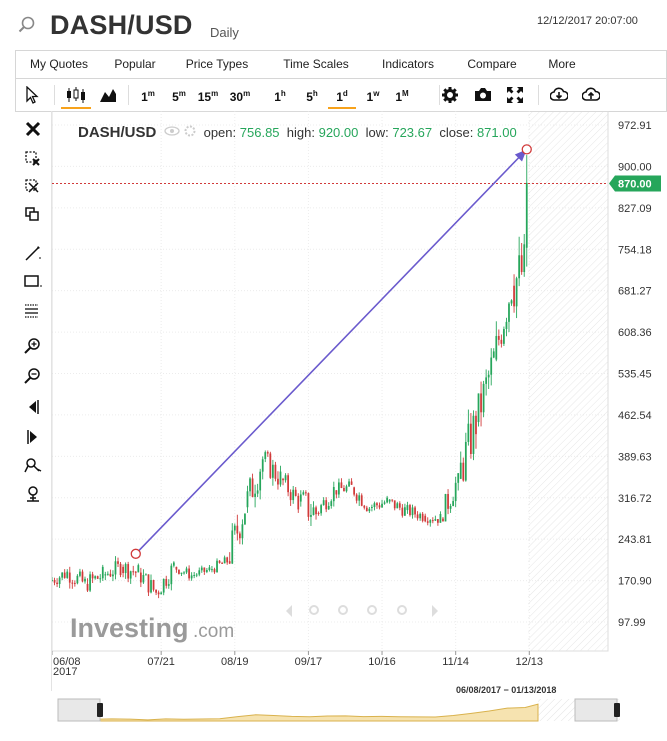 The height and width of the screenshot is (741, 667). I want to click on timeframe-number: 30, so click(236, 97).